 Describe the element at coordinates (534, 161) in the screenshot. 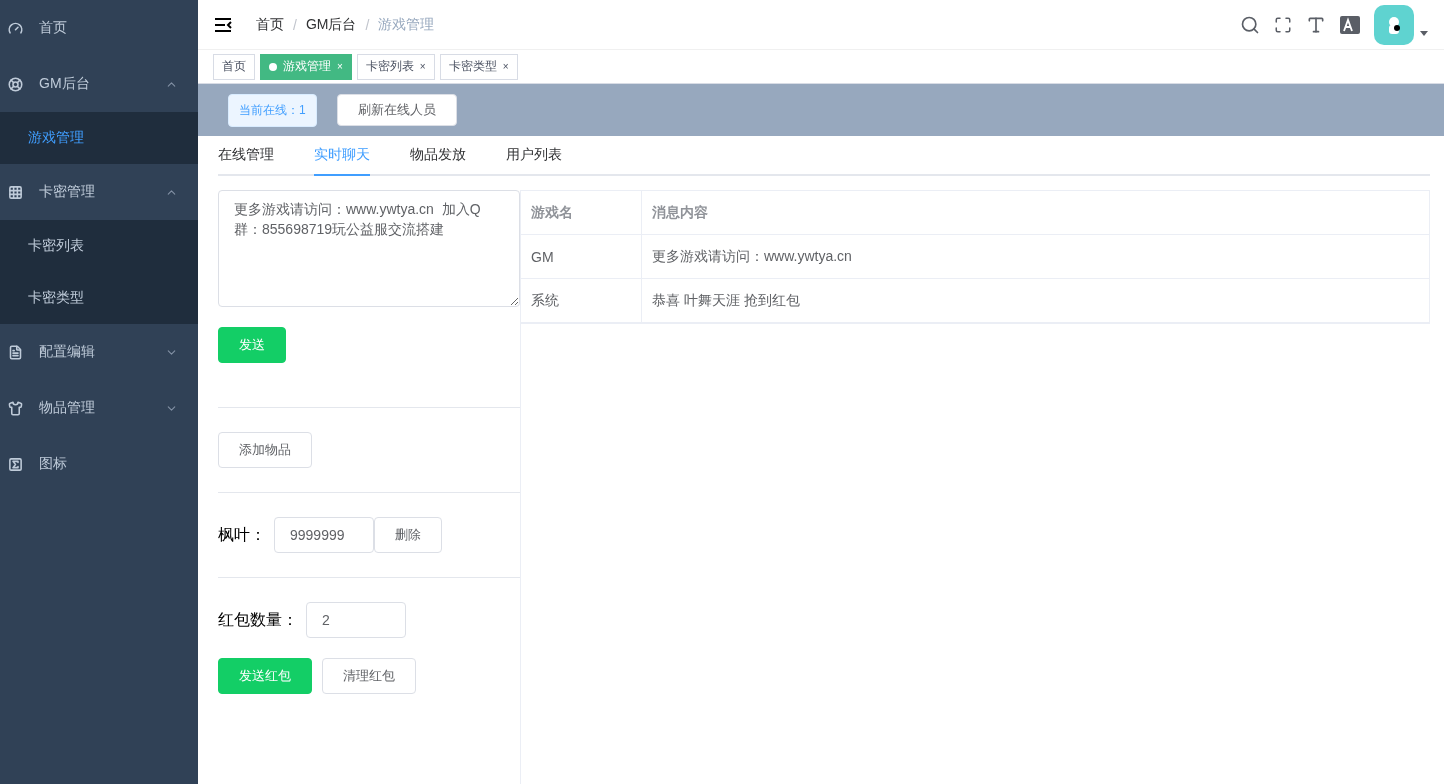

I see `tab: 用户列表` at that location.